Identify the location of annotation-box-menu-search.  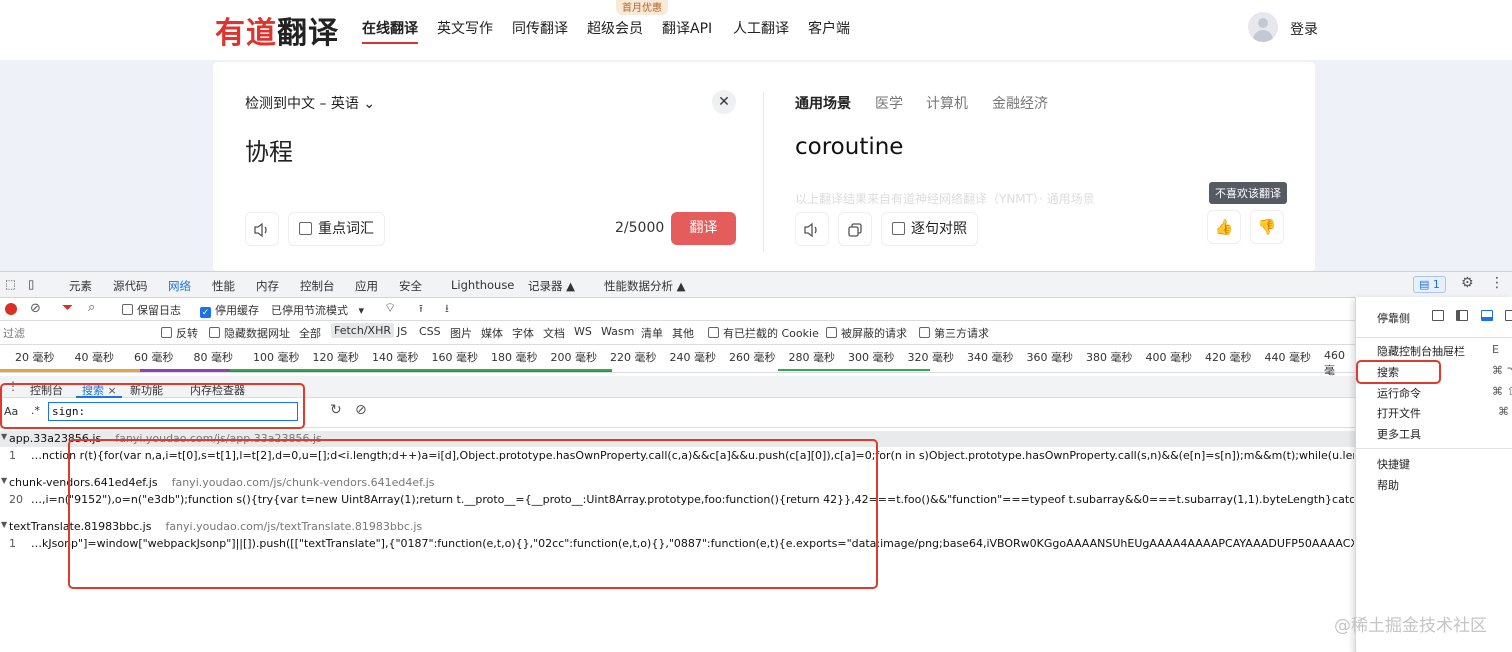
(1398, 372).